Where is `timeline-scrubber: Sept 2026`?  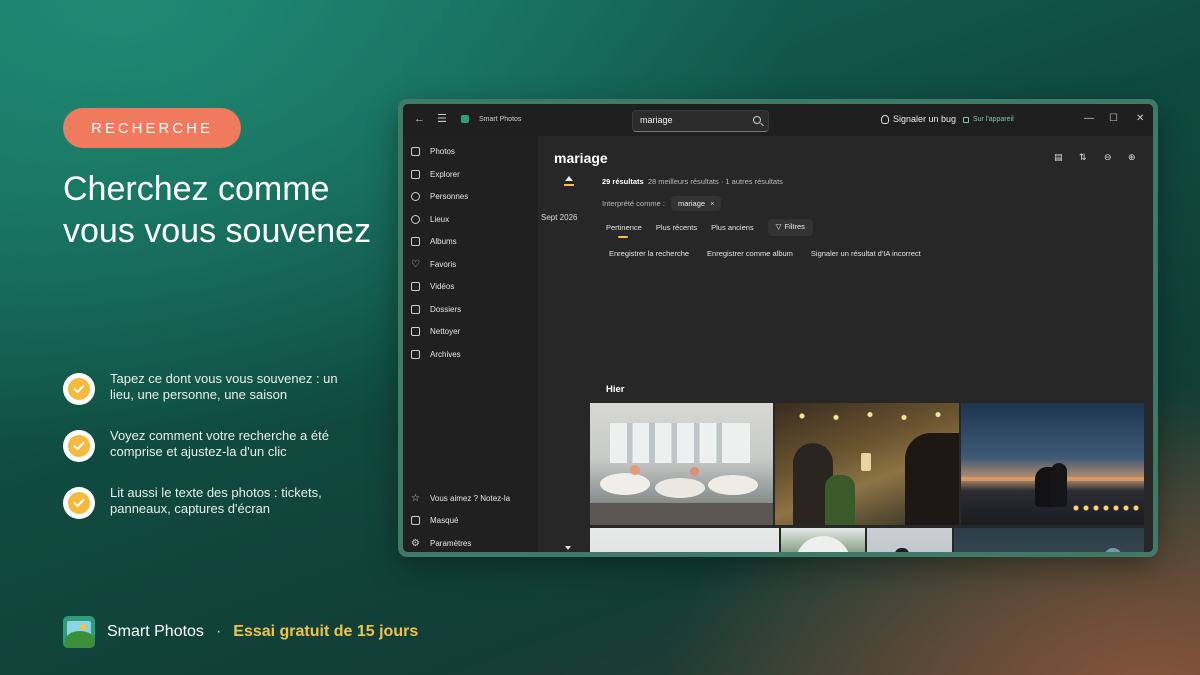 timeline-scrubber: Sept 2026 is located at coordinates (562, 344).